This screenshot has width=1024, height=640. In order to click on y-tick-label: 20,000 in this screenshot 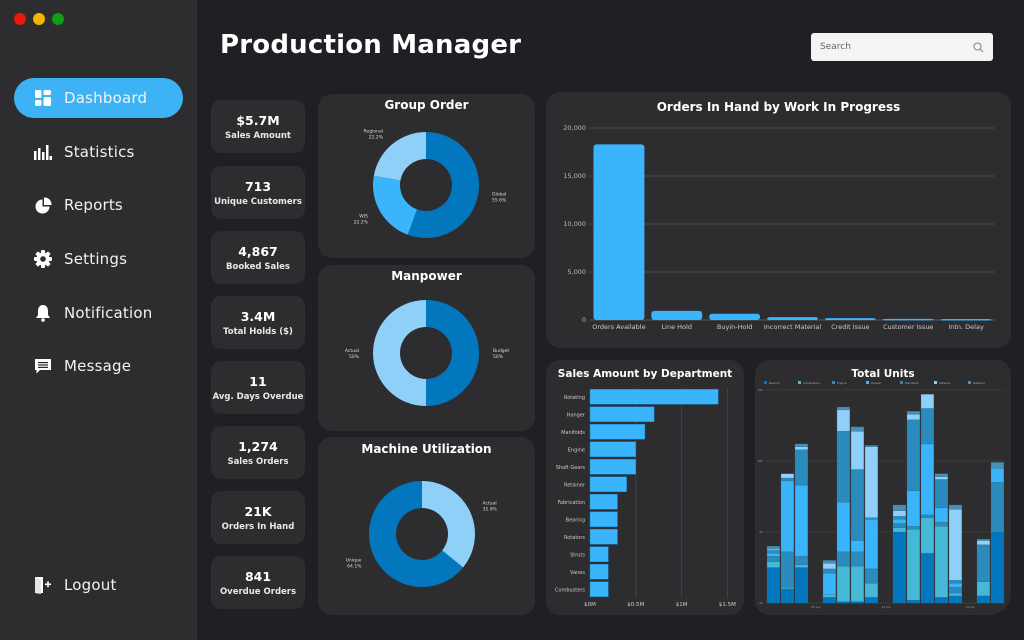, I will do `click(574, 128)`.